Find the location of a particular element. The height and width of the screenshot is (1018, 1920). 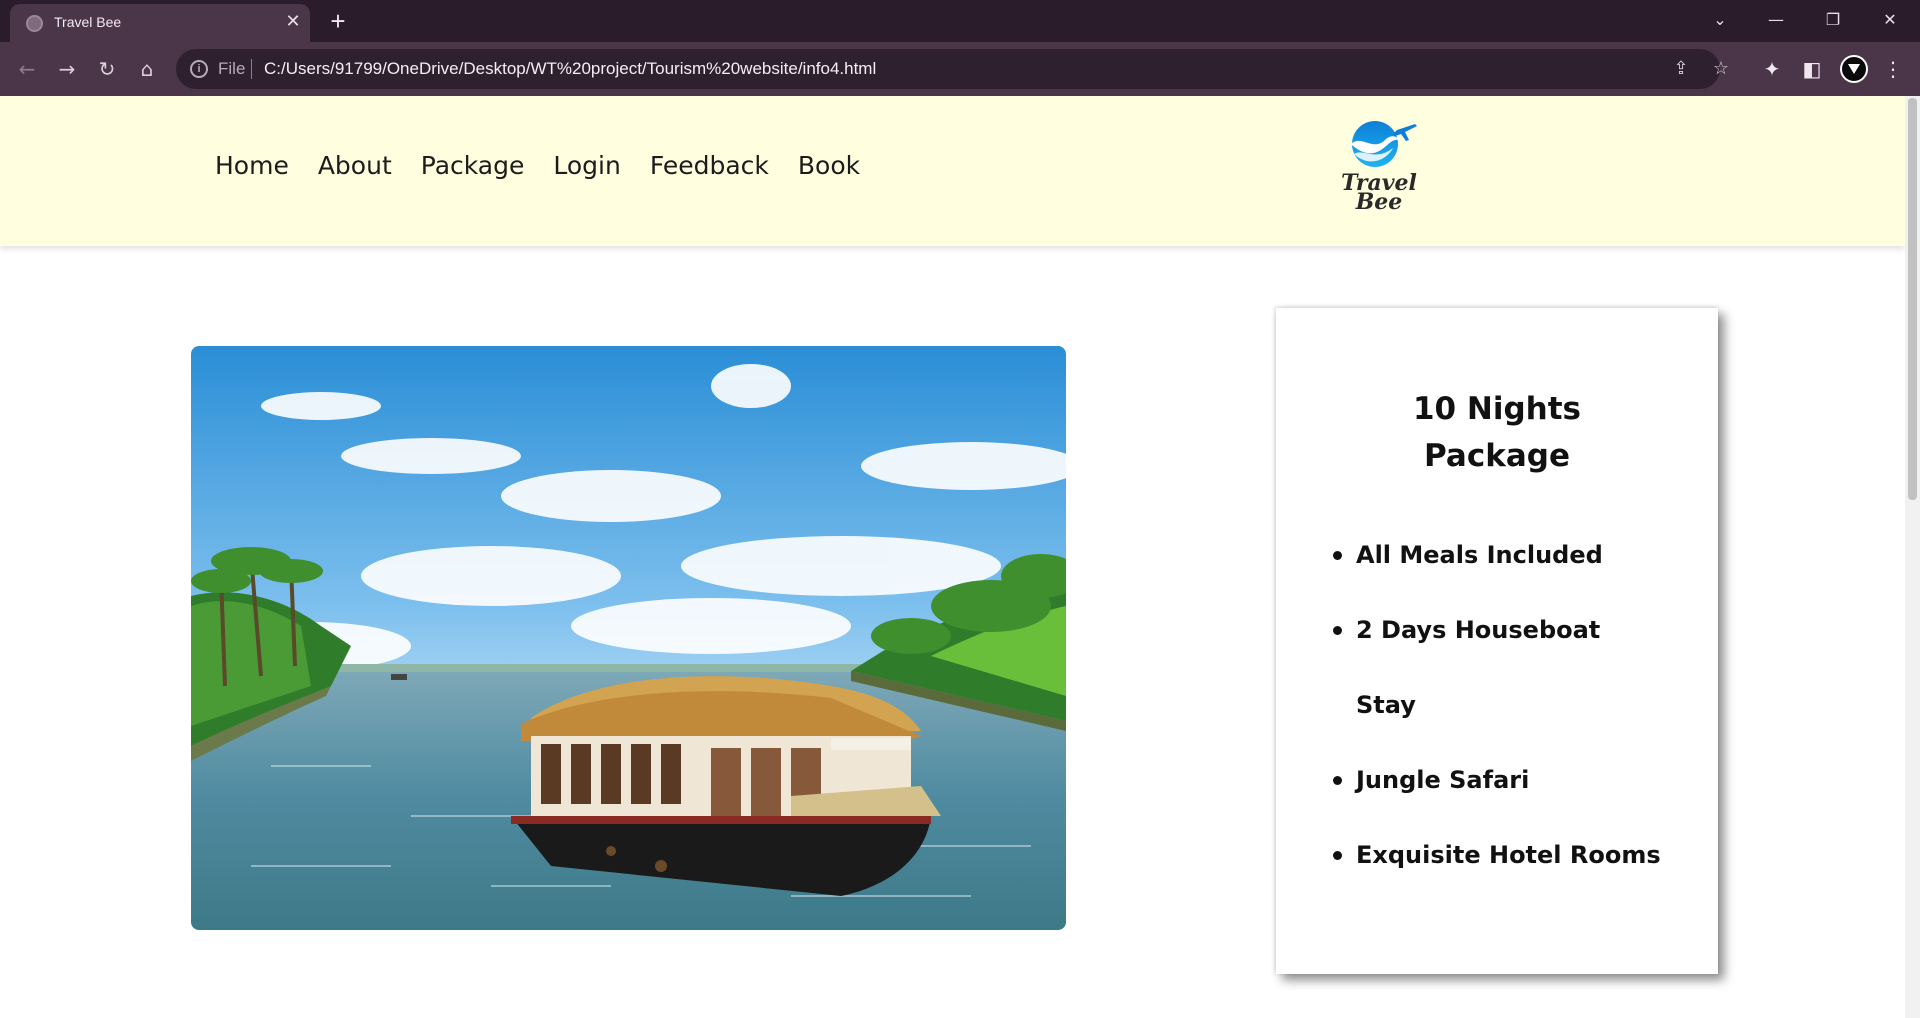

globe-icon is located at coordinates (34, 23).